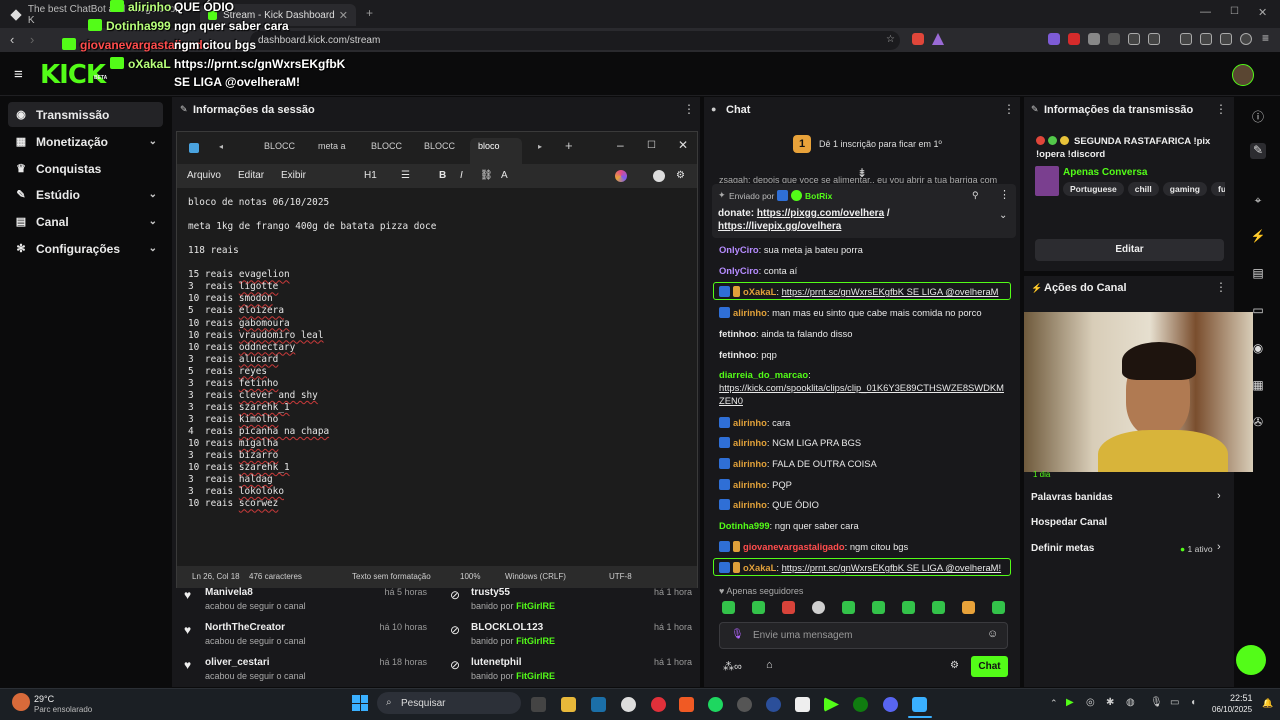 The height and width of the screenshot is (720, 1280). Describe the element at coordinates (575, 40) in the screenshot. I see `url-field: dashboard.kick.com/stream` at that location.